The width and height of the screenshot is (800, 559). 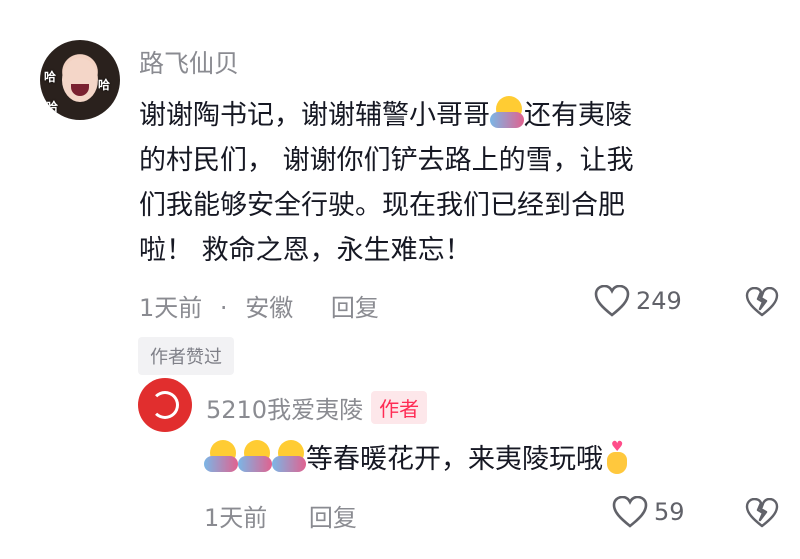 I want to click on author-liked-badge: 作者赞过, so click(x=186, y=356).